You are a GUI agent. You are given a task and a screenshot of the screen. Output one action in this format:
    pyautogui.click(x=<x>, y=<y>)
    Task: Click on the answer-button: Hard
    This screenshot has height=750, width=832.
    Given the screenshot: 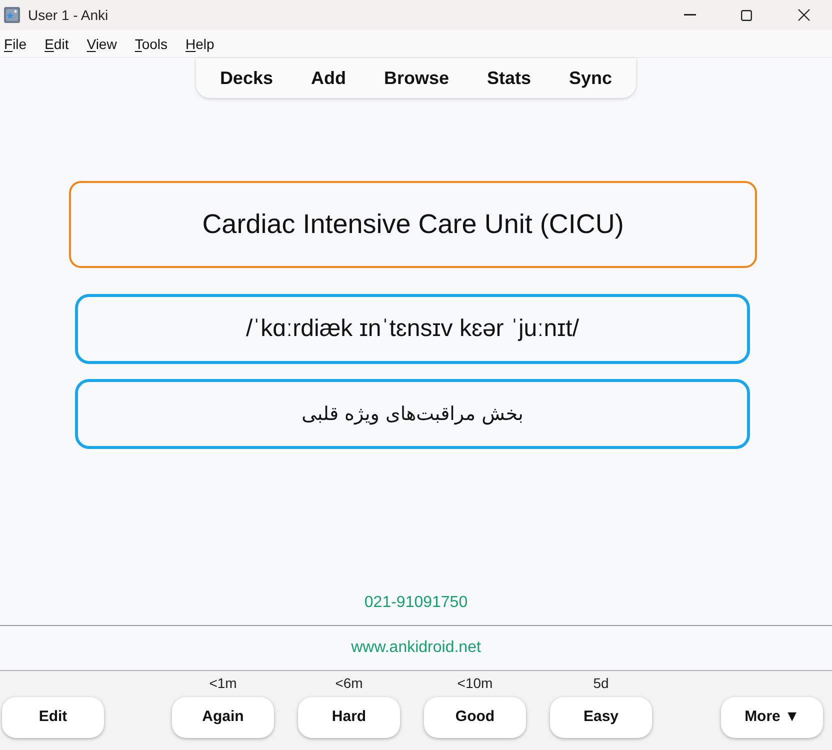 What is the action you would take?
    pyautogui.click(x=349, y=717)
    